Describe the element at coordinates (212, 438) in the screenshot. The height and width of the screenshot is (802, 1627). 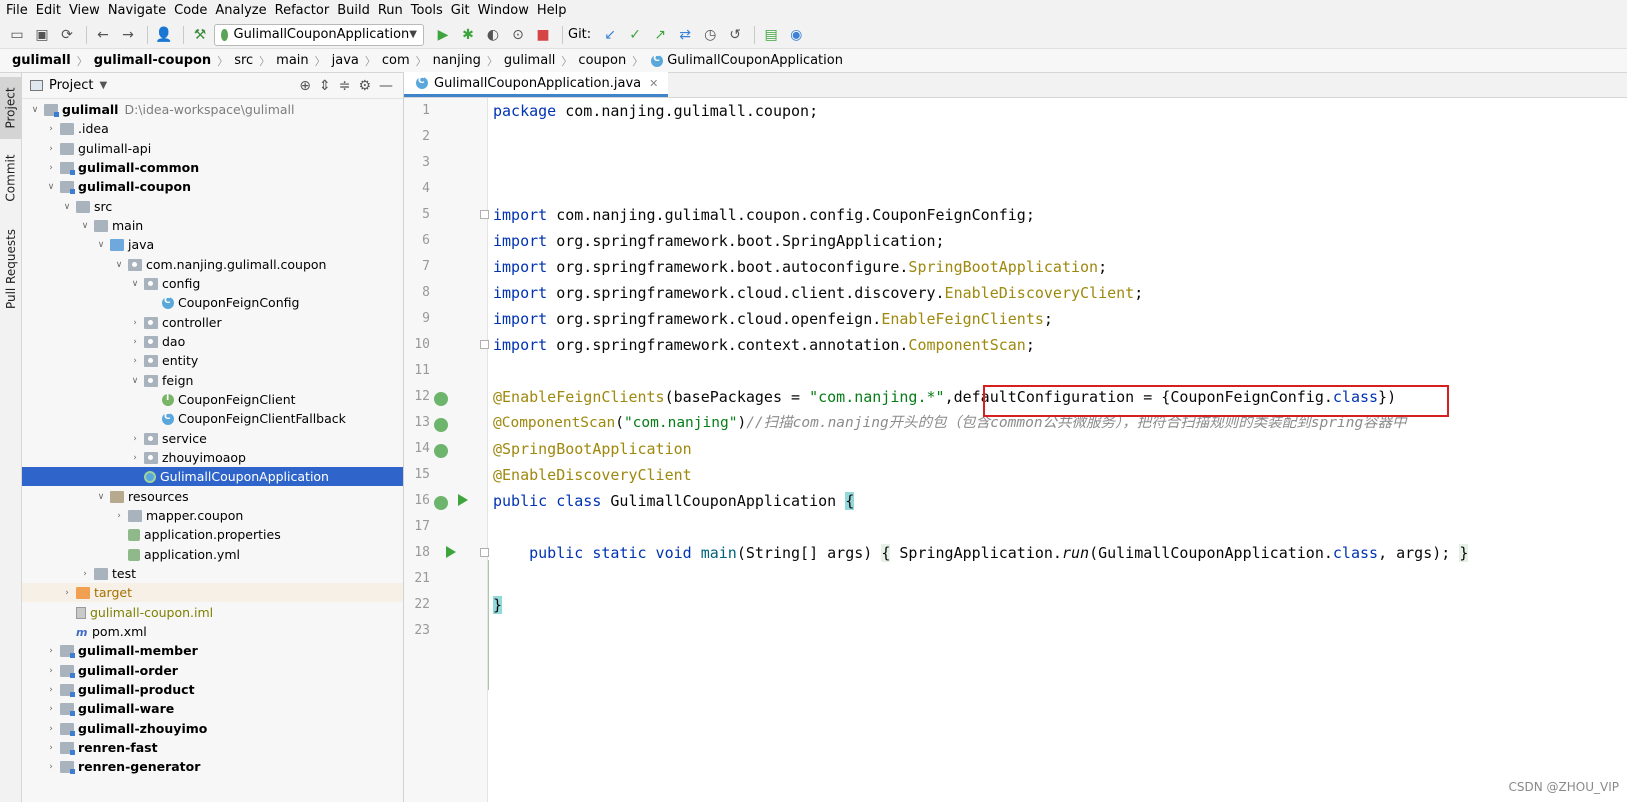
I see `tree-item: › service` at that location.